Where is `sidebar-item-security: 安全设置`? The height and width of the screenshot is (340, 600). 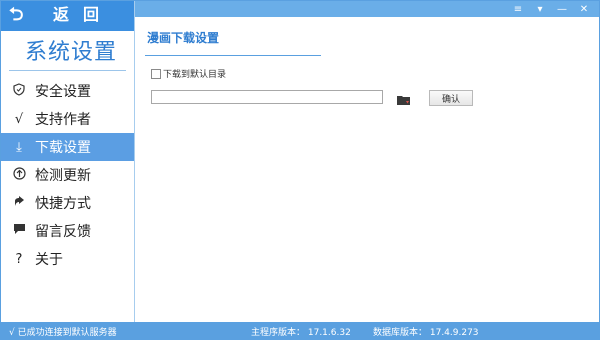
sidebar-item-security: 安全设置 is located at coordinates (67, 91).